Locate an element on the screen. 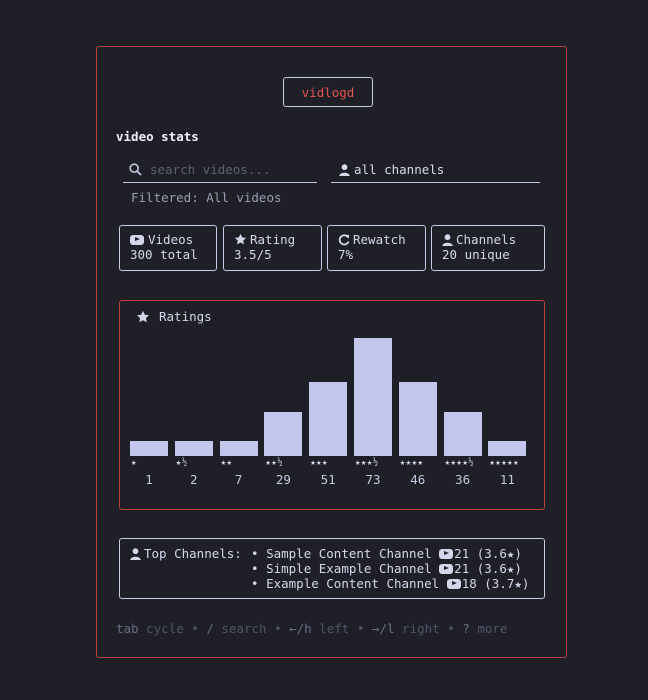  help-action: right is located at coordinates (421, 628).